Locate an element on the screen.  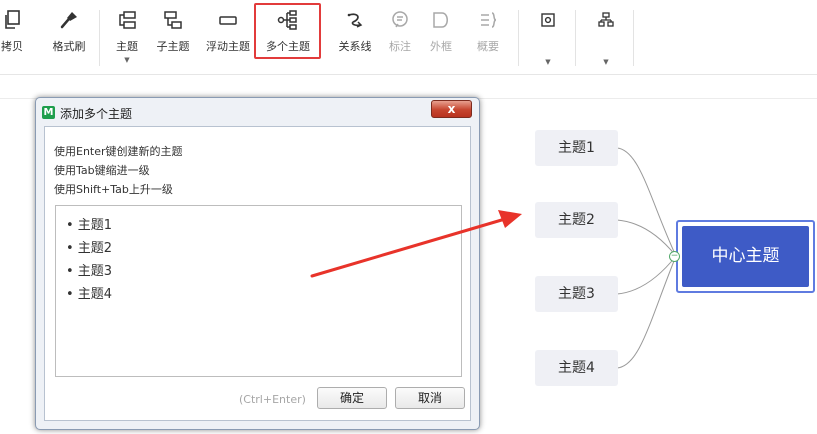
central-topic: 中心主题 is located at coordinates (745, 256).